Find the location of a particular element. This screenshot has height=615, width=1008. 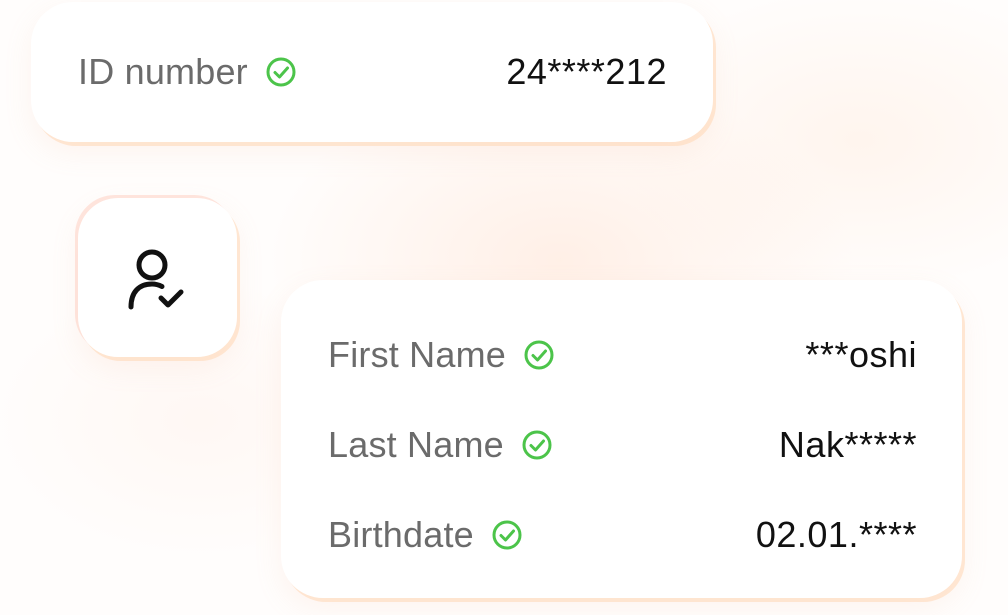

last-name-row: Last Name Nak***** is located at coordinates (622, 445).